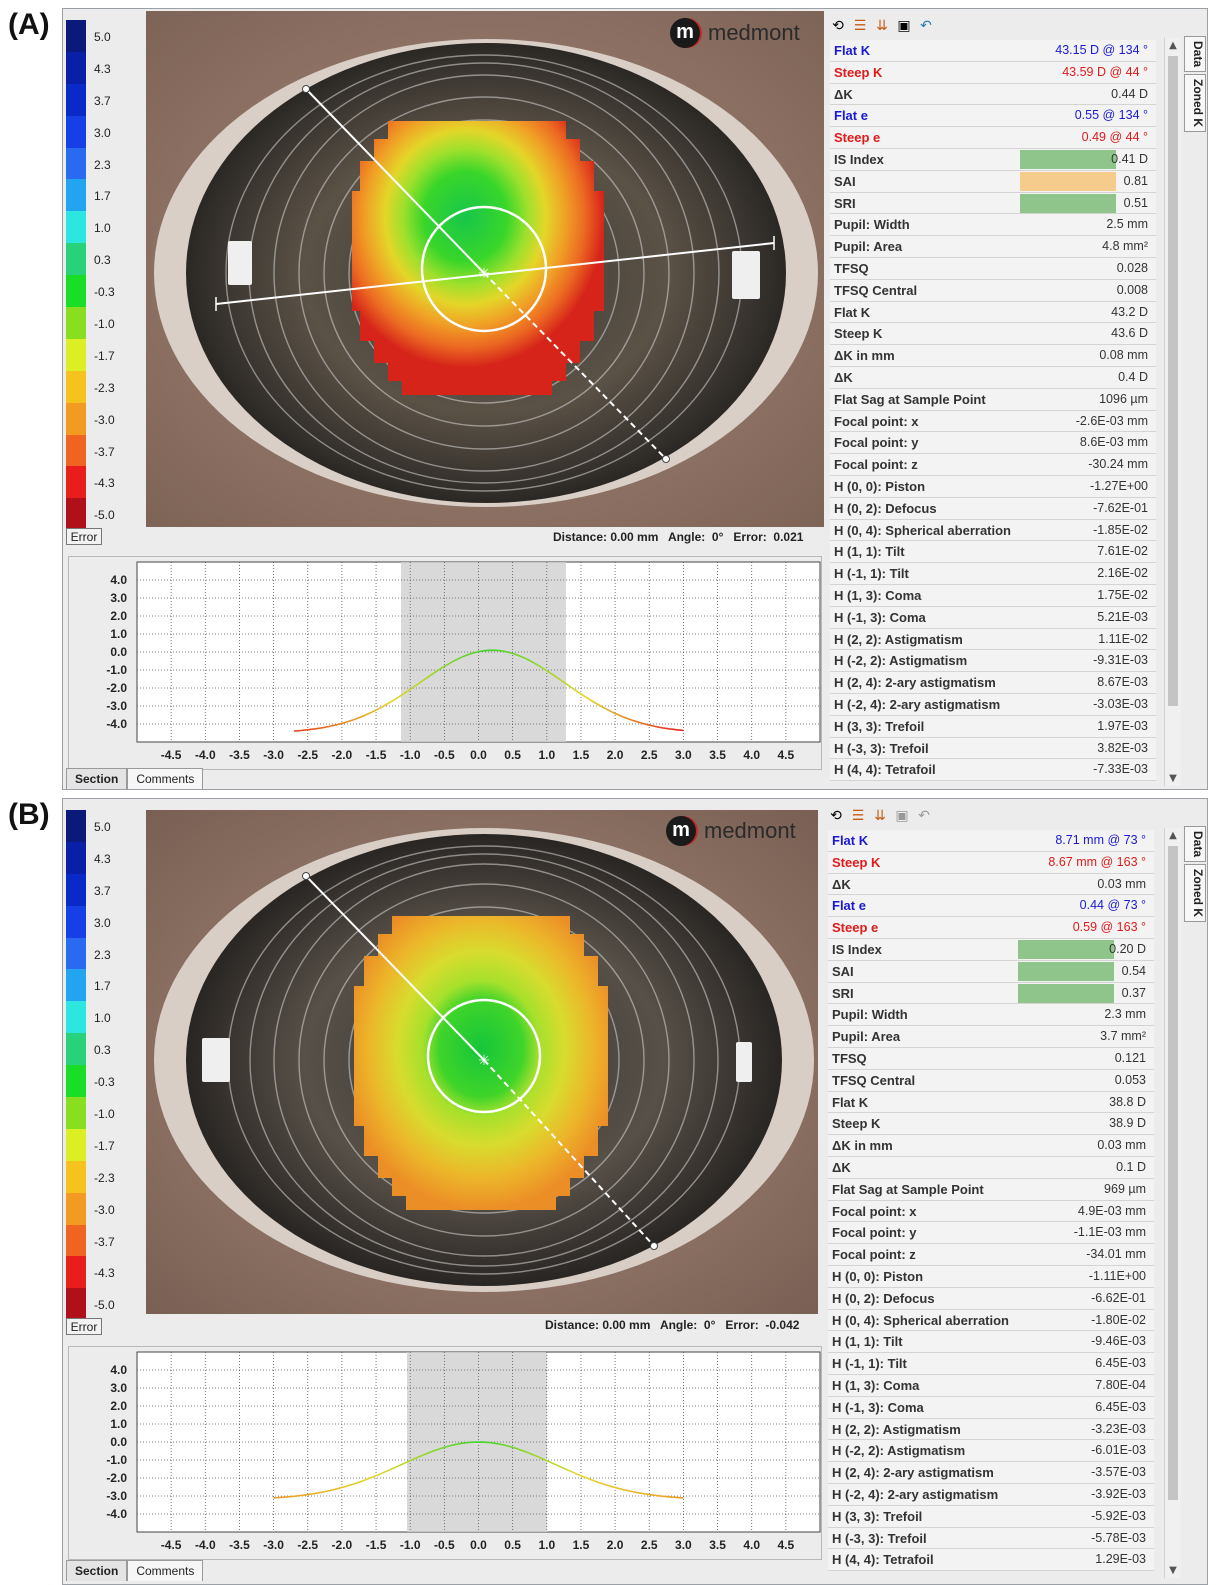  What do you see at coordinates (104, 99) in the screenshot?
I see `scale-step: 3.7` at bounding box center [104, 99].